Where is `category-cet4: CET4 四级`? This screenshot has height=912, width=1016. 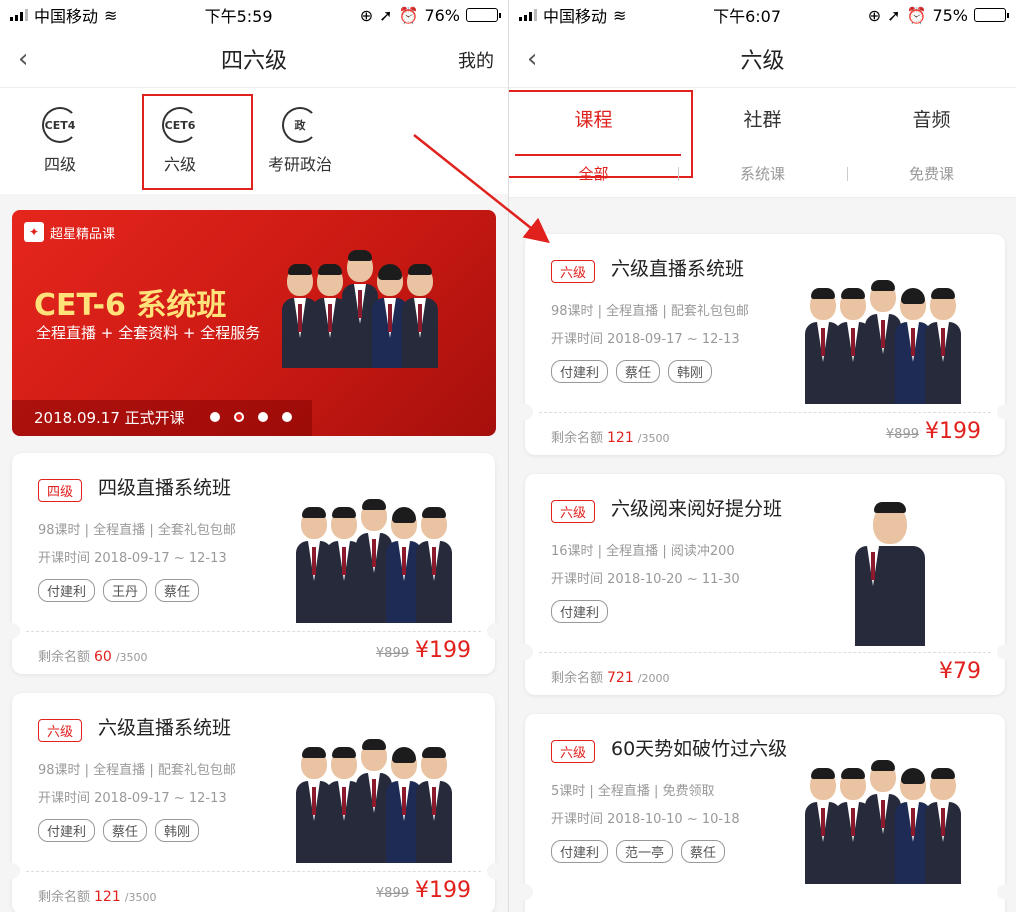
category-cet4: CET4 四级 is located at coordinates (60, 141).